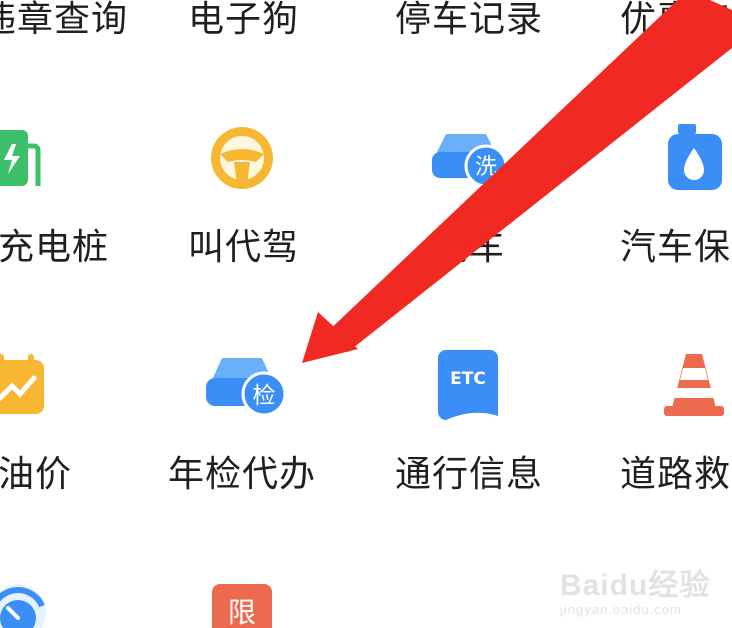 This screenshot has height=628, width=732. Describe the element at coordinates (243, 248) in the screenshot. I see `service-label-designated-driver: 叫代驾` at that location.